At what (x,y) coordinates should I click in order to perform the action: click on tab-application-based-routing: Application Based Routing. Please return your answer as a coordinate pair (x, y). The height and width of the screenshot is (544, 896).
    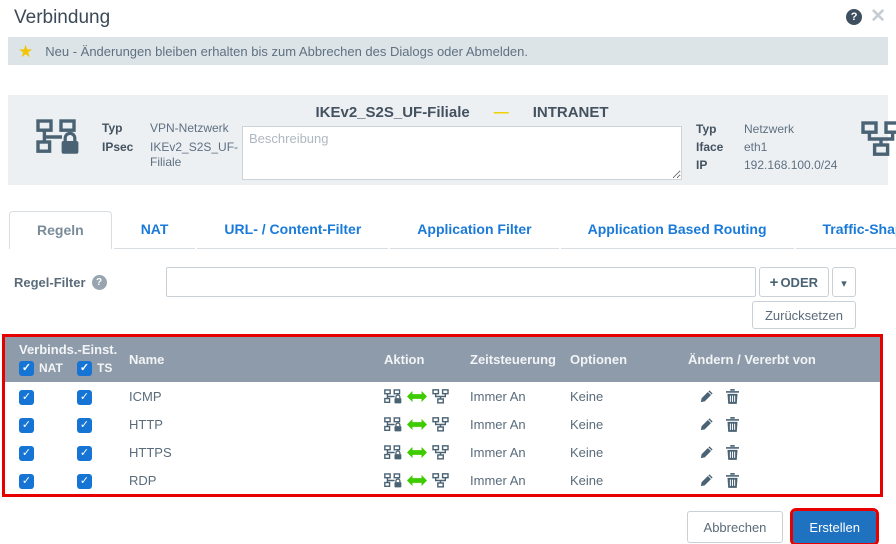
    Looking at the image, I should click on (677, 230).